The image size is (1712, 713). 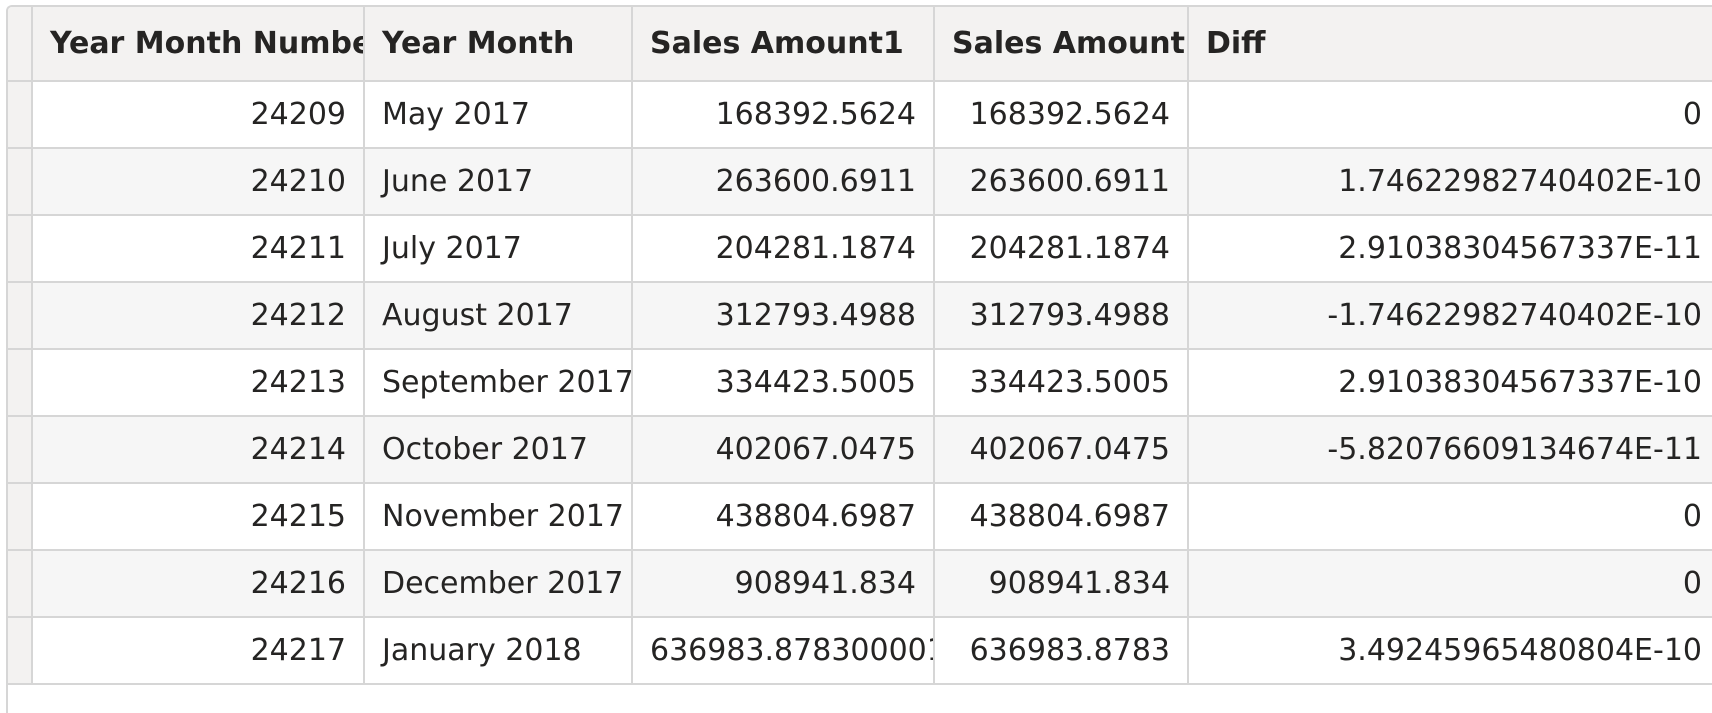 What do you see at coordinates (198, 584) in the screenshot?
I see `cell-year-month-number: 24216` at bounding box center [198, 584].